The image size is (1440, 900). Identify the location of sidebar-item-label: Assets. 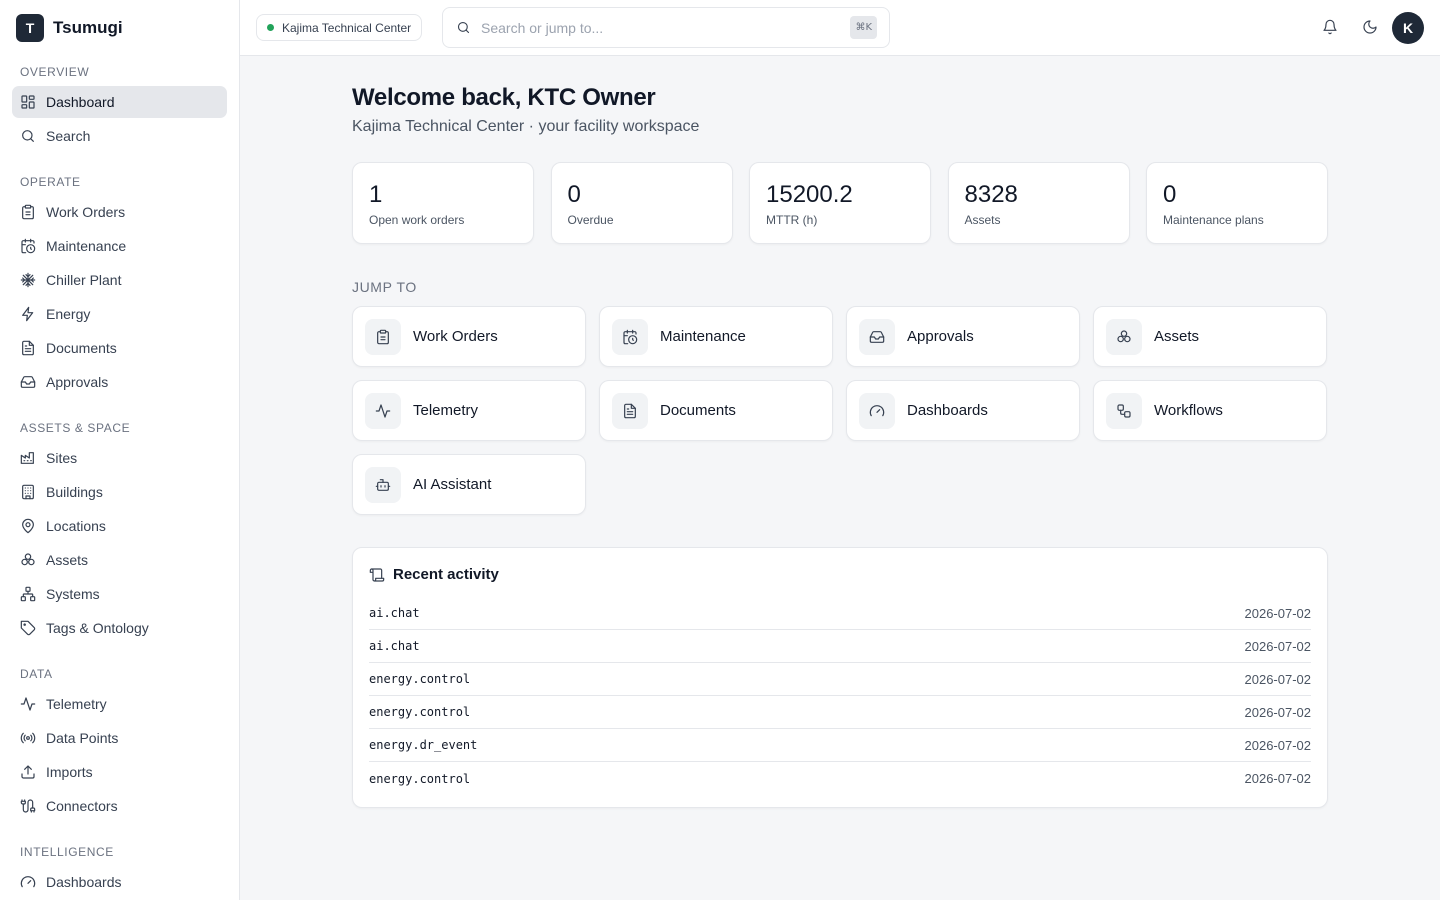
(67, 560).